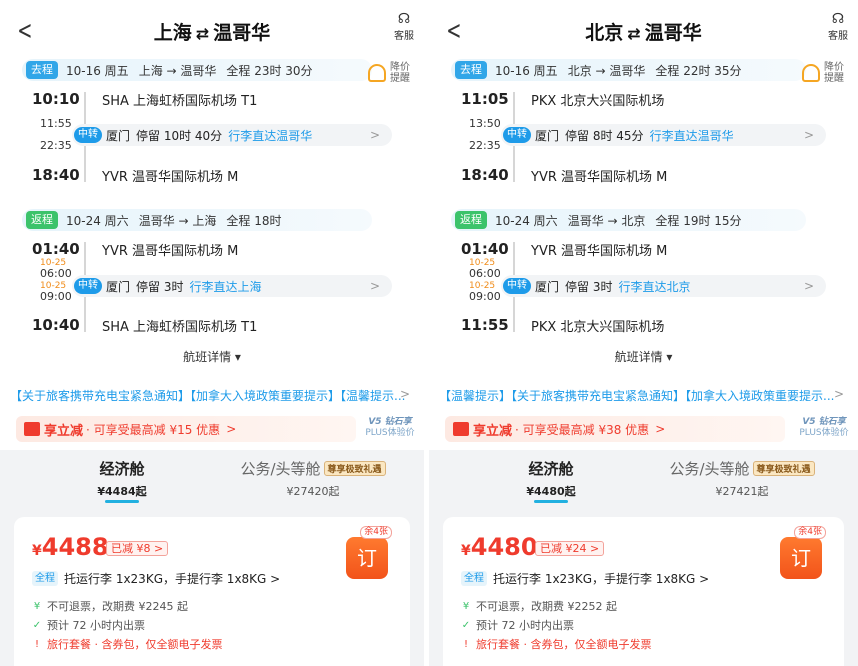 This screenshot has width=858, height=666. I want to click on outbound-transfer-info: 中转 厦门 停留 8时 45分 行李直达温哥华 >, so click(663, 135).